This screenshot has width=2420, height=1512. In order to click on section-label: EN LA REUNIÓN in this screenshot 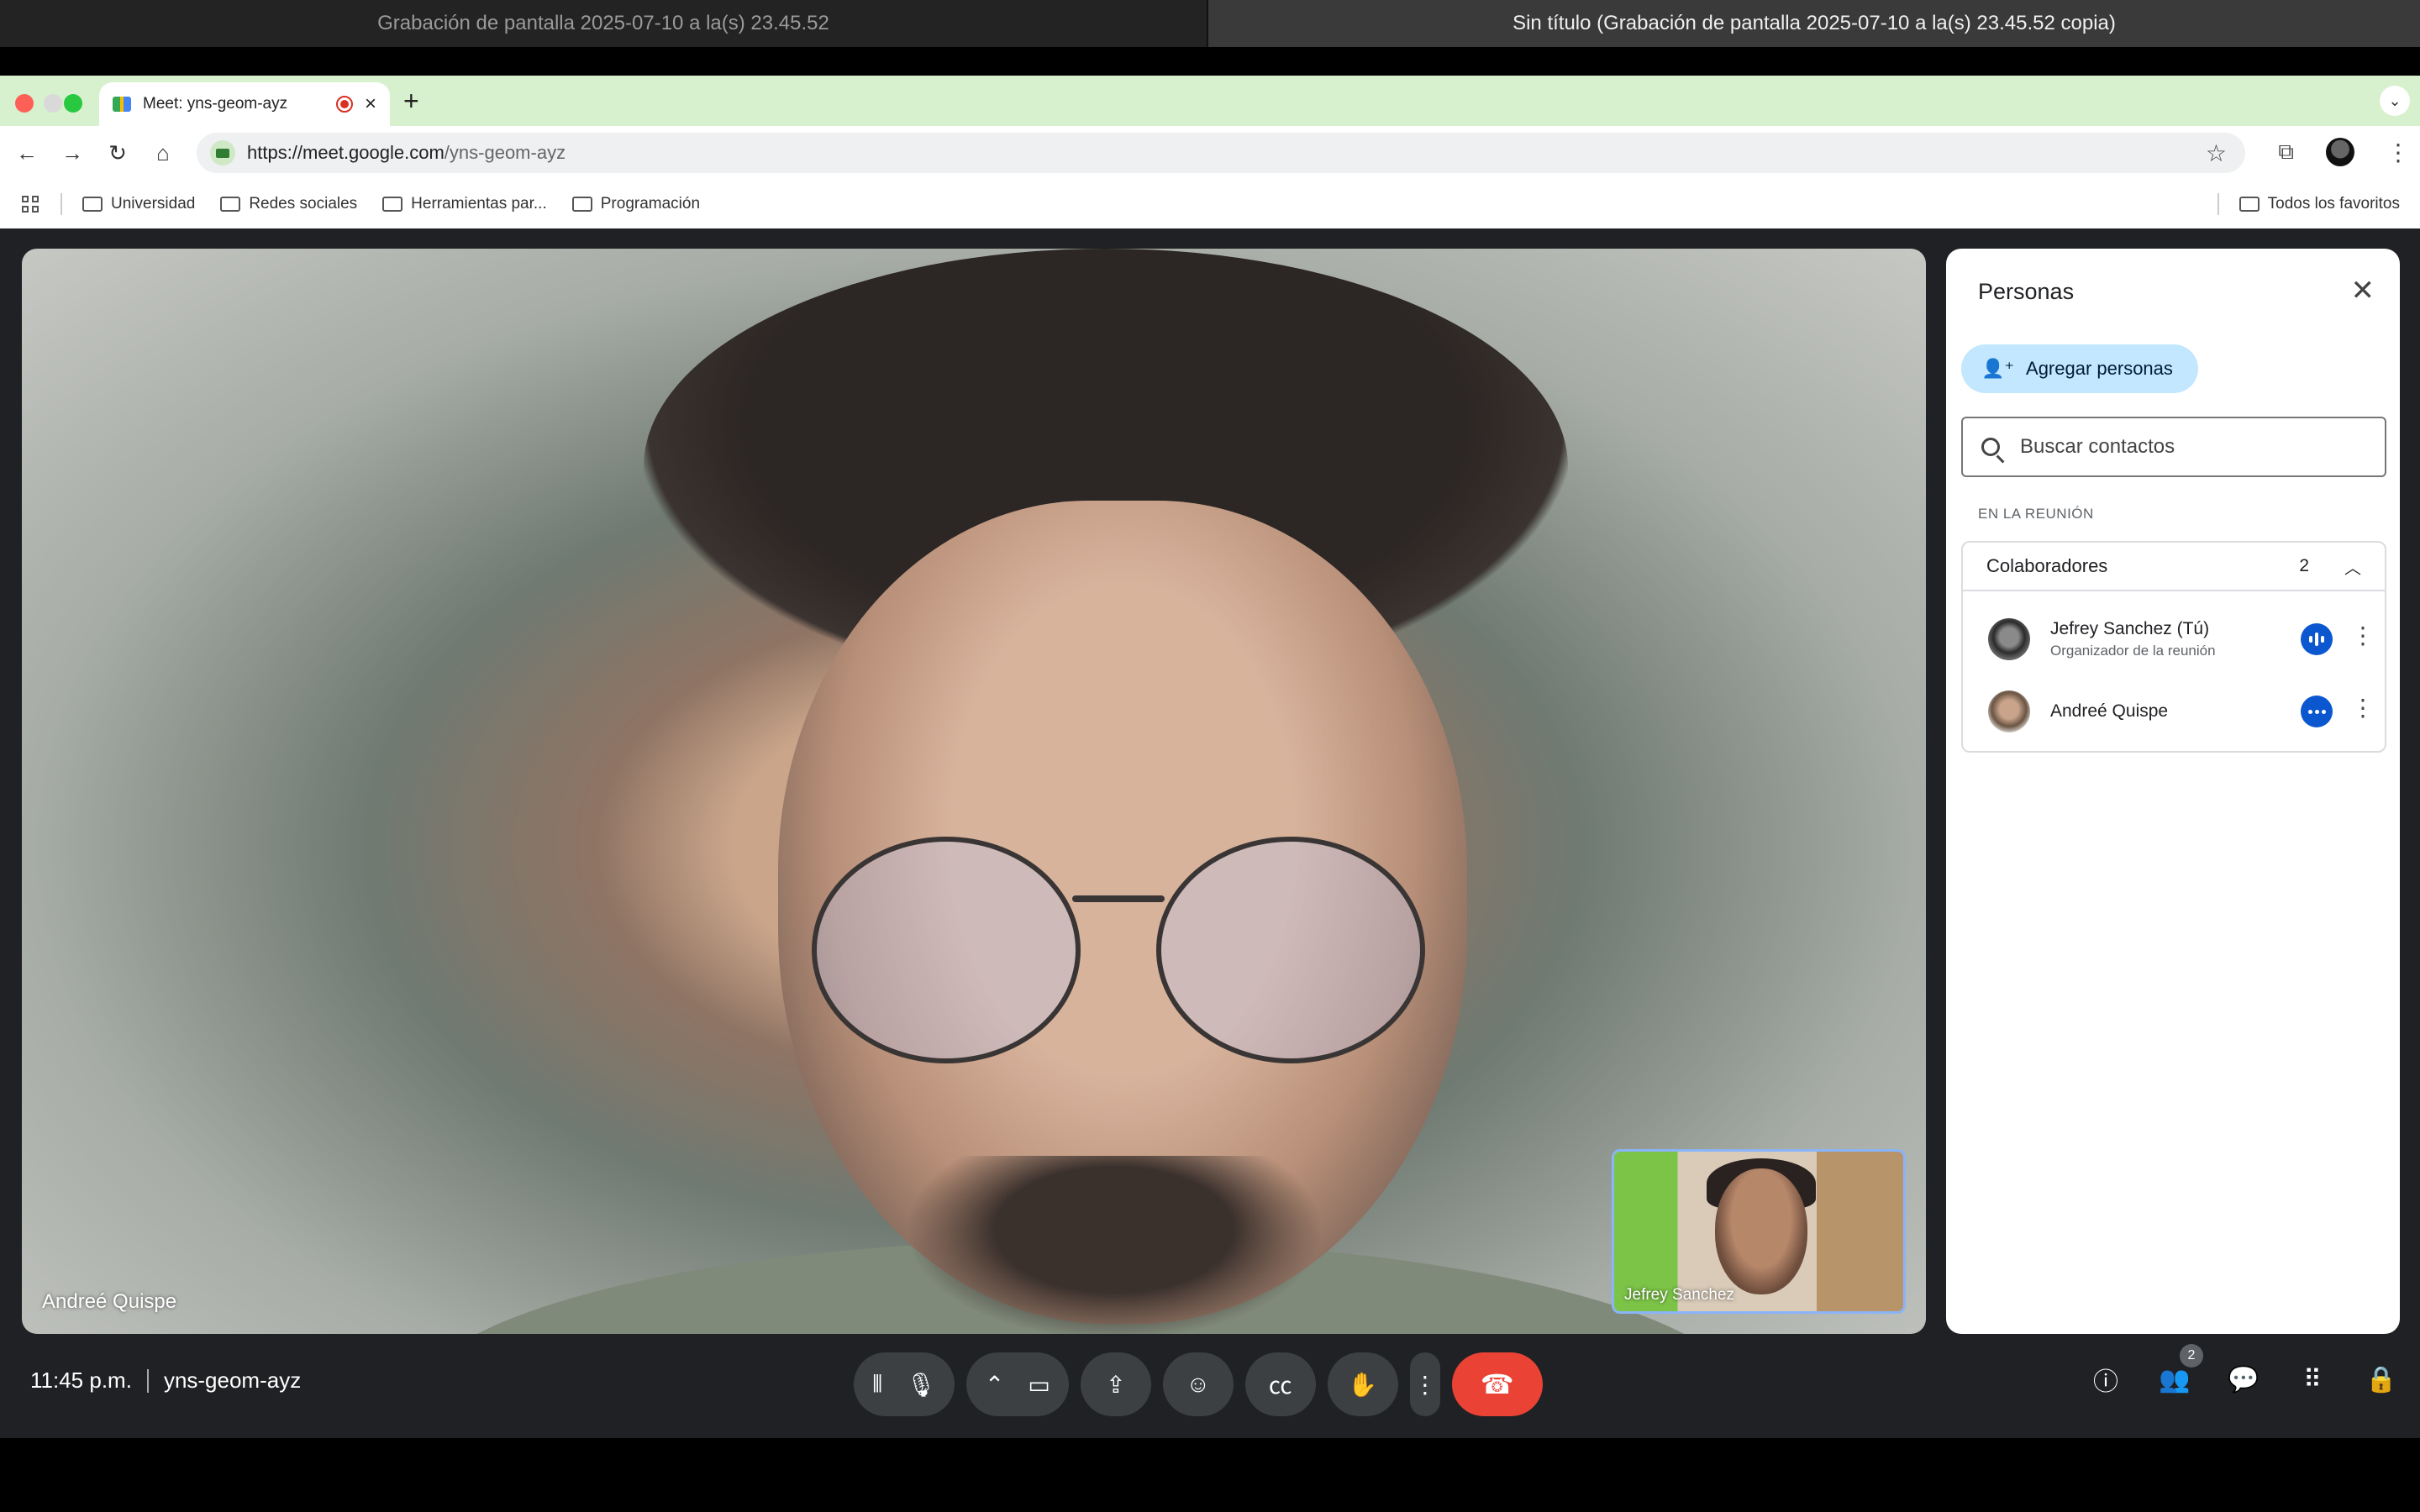, I will do `click(2036, 514)`.